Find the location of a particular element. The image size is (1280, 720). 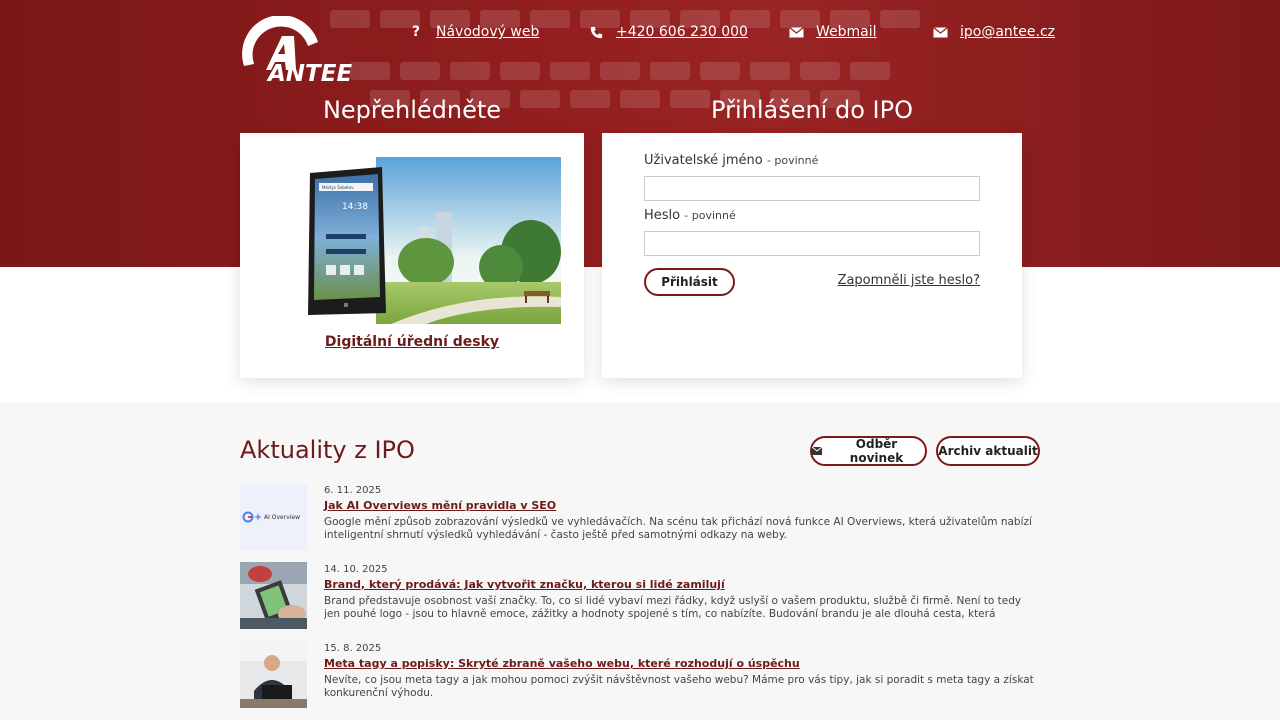

nav-phone: +420 606 230 000 is located at coordinates (668, 32).